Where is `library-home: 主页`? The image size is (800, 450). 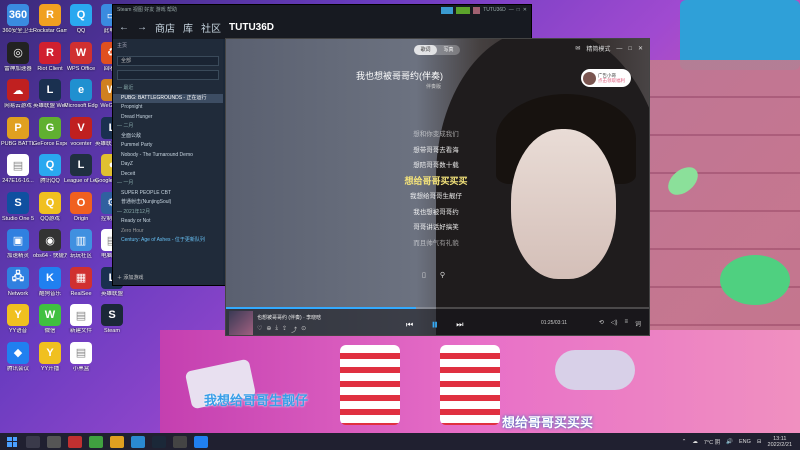
library-home: 主页 is located at coordinates (168, 45).